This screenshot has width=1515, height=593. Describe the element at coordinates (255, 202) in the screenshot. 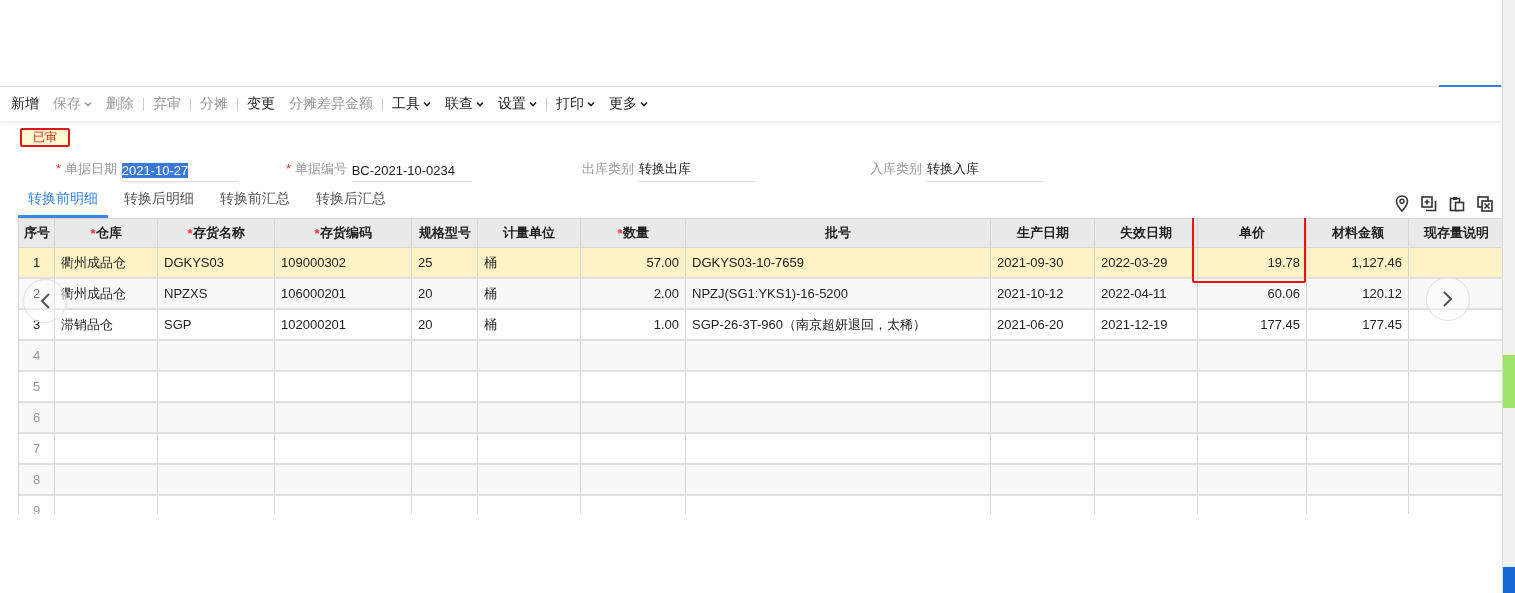

I see `tab: 转换前汇总` at that location.